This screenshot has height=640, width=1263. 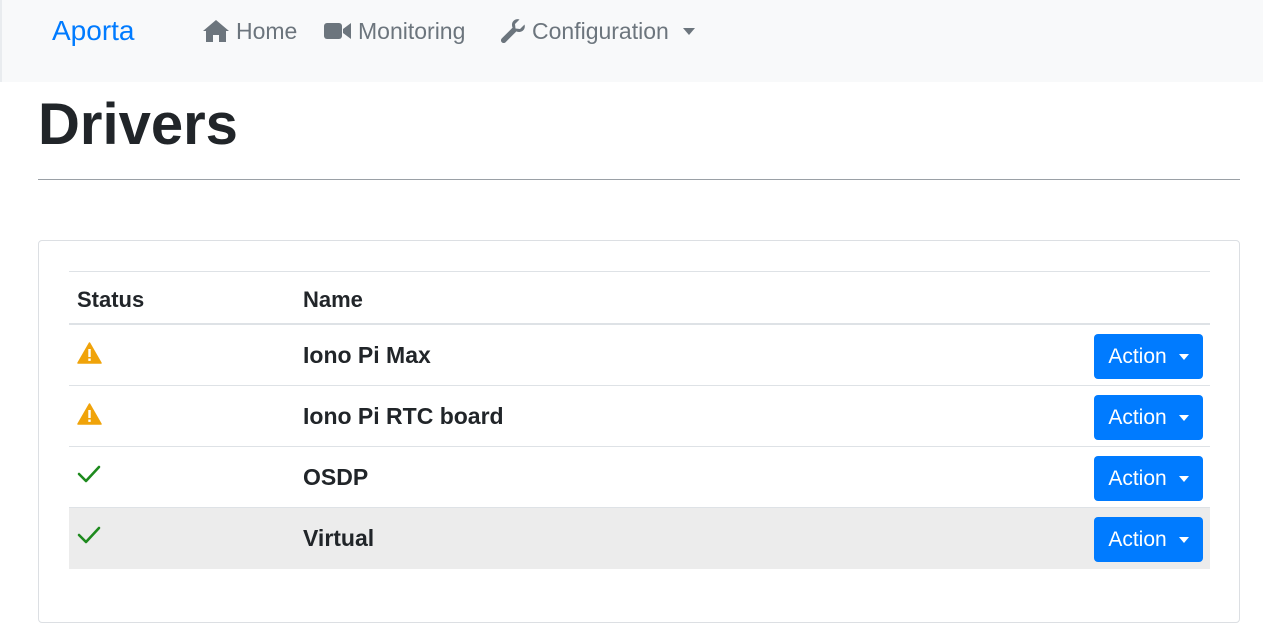 I want to click on nav-configuration-dropdown: Configuration, so click(x=597, y=31).